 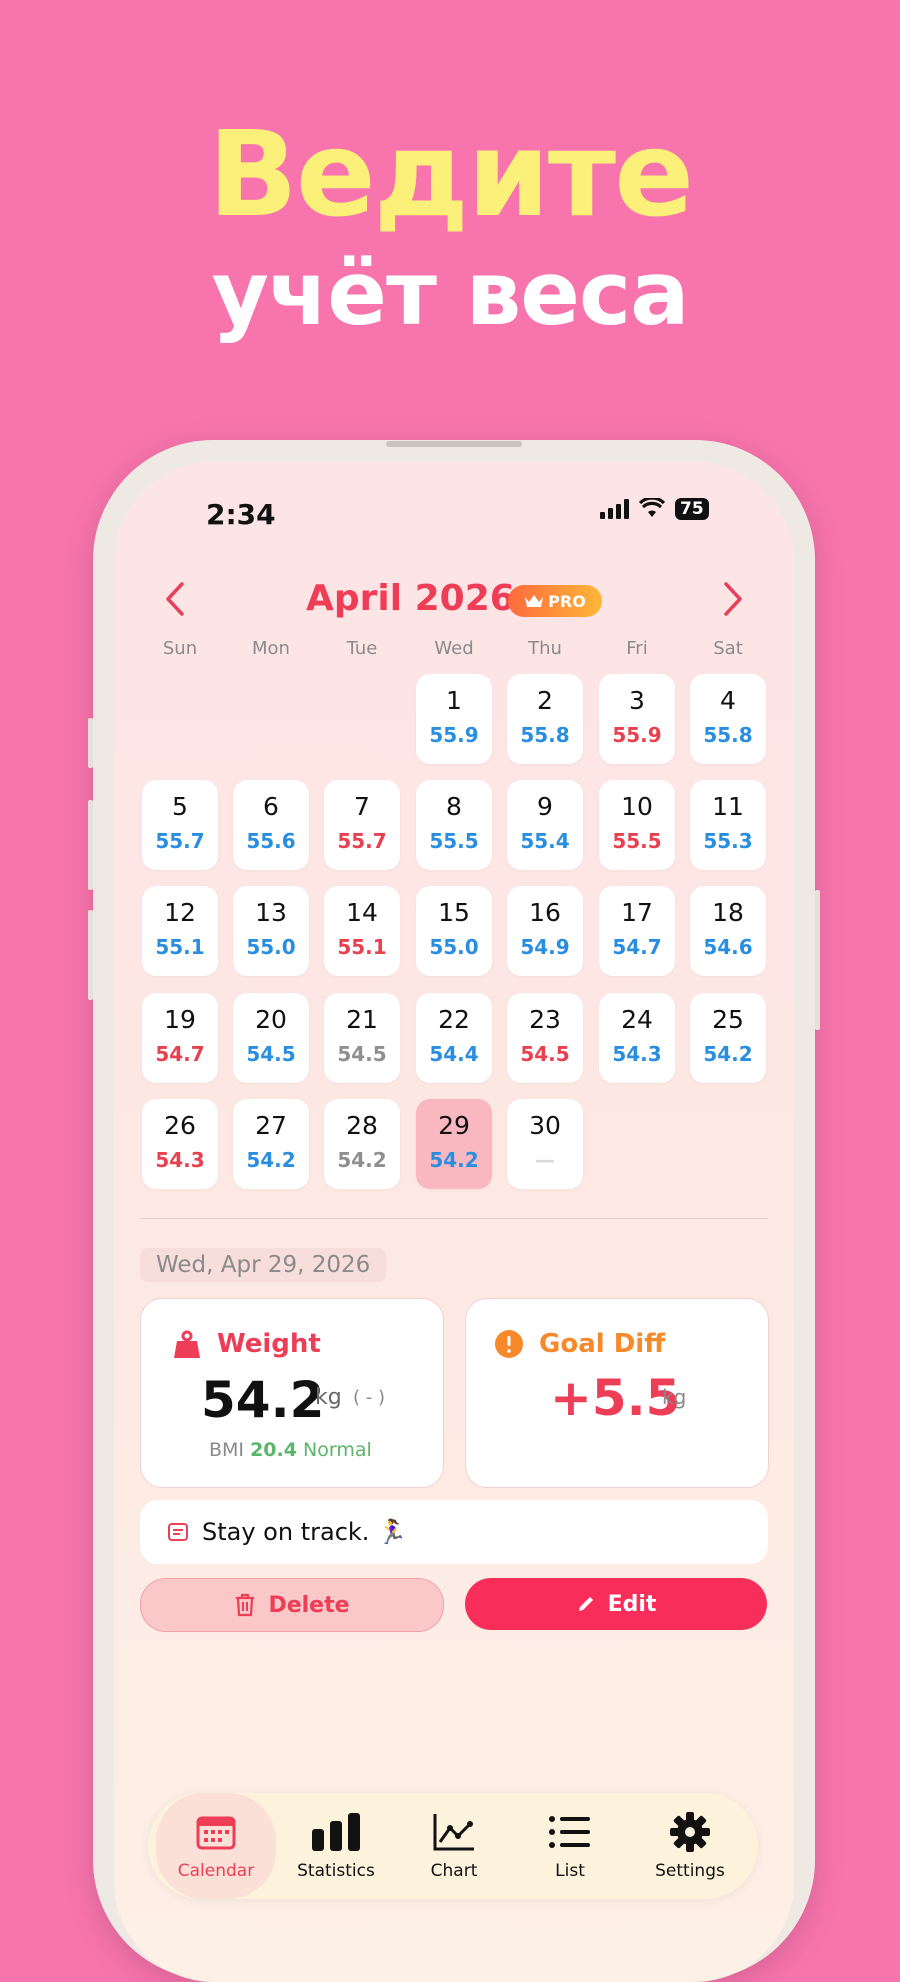 I want to click on memo-row: Stay on track. 🏃‍♀️, so click(x=454, y=1532).